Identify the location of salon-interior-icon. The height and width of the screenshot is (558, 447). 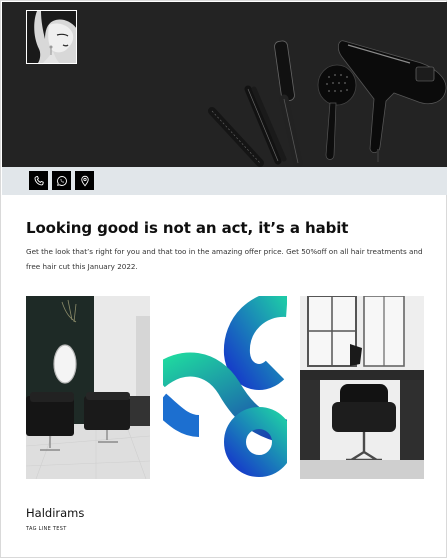
(88, 387).